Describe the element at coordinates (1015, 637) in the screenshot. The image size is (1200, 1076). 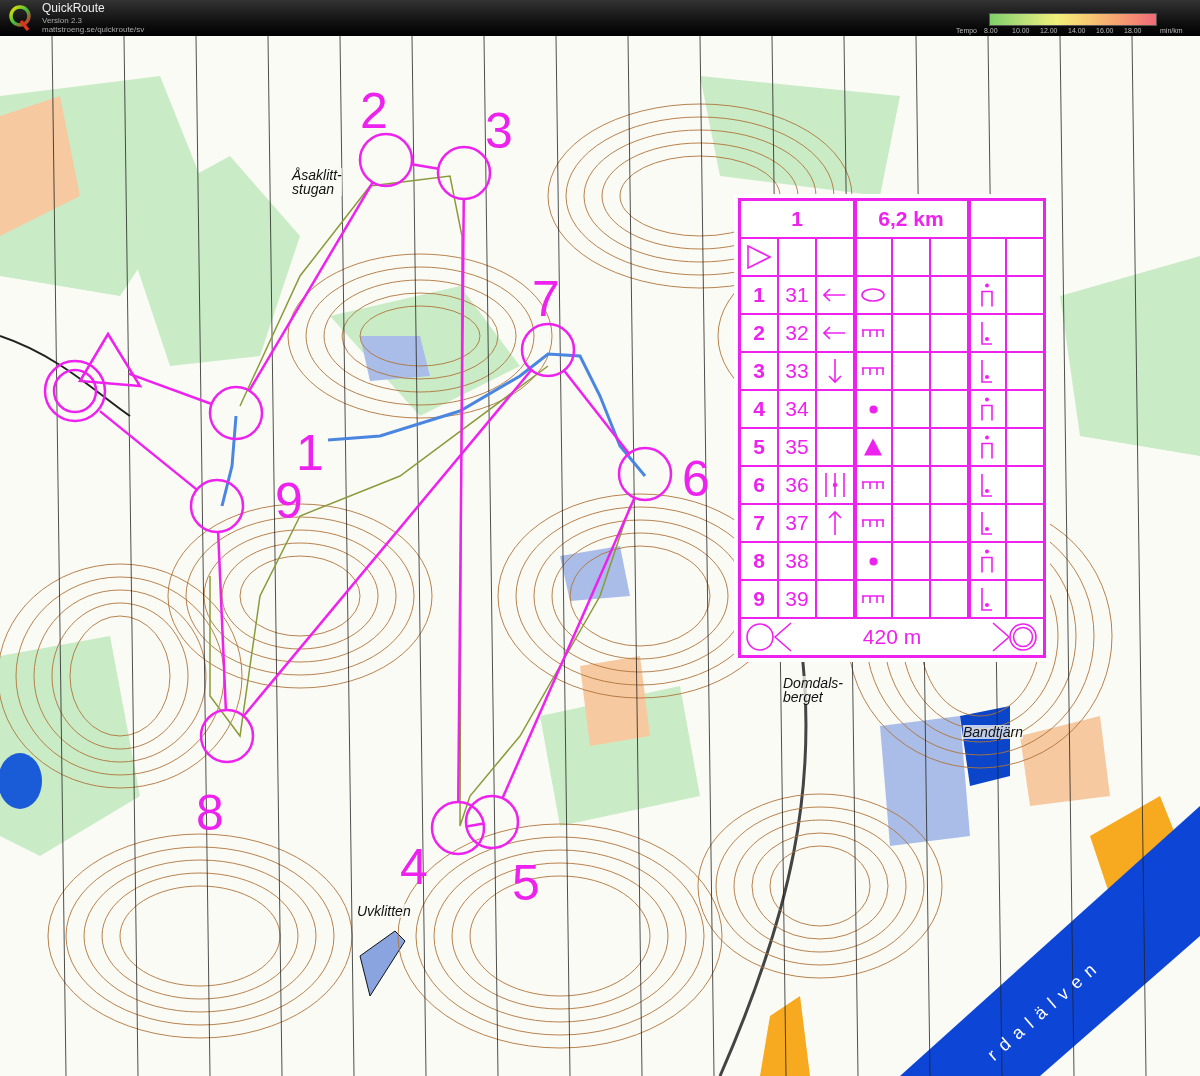
I see `funnel-double-circle-icon` at that location.